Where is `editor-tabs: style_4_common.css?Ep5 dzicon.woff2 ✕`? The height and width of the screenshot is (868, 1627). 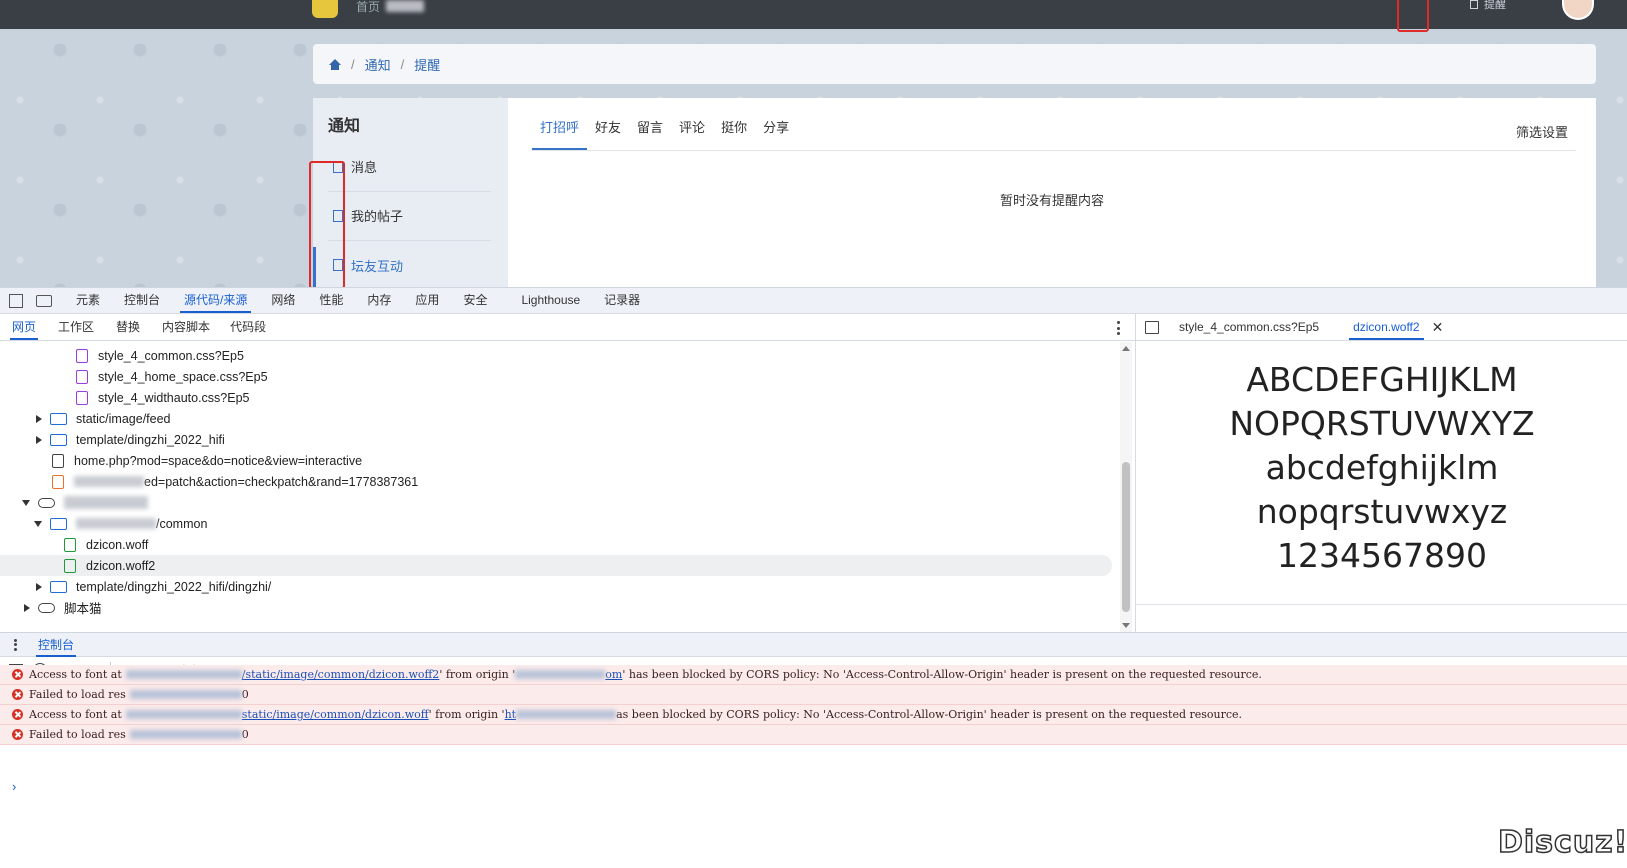
editor-tabs: style_4_common.css?Ep5 dzicon.woff2 ✕ is located at coordinates (1381, 327).